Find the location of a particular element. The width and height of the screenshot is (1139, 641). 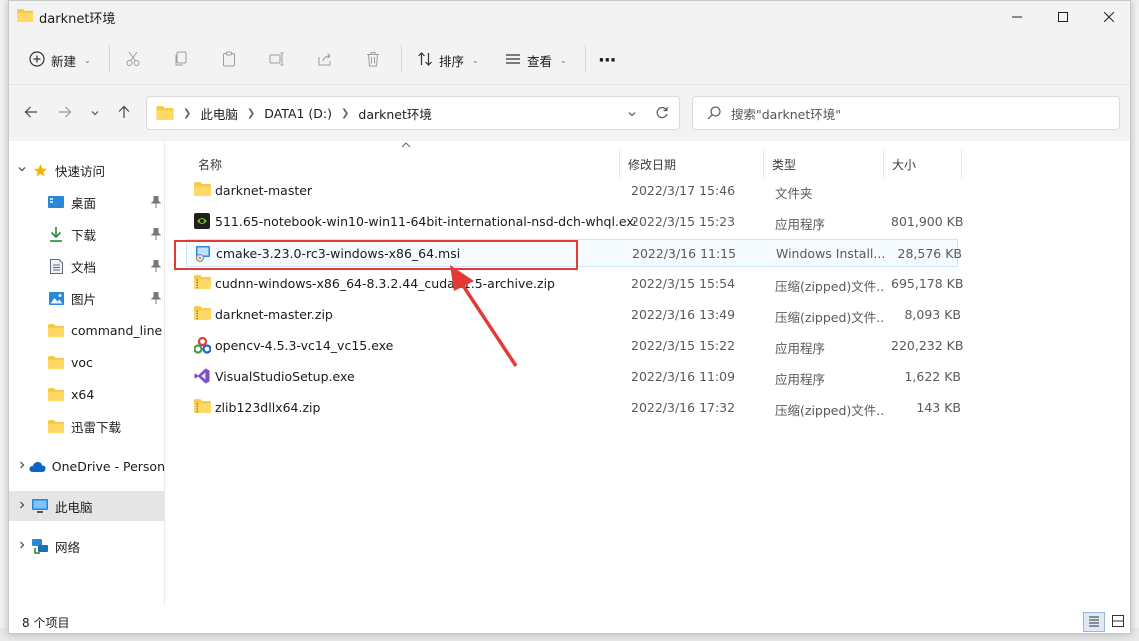

column-header-name: 名称 is located at coordinates (405, 164).